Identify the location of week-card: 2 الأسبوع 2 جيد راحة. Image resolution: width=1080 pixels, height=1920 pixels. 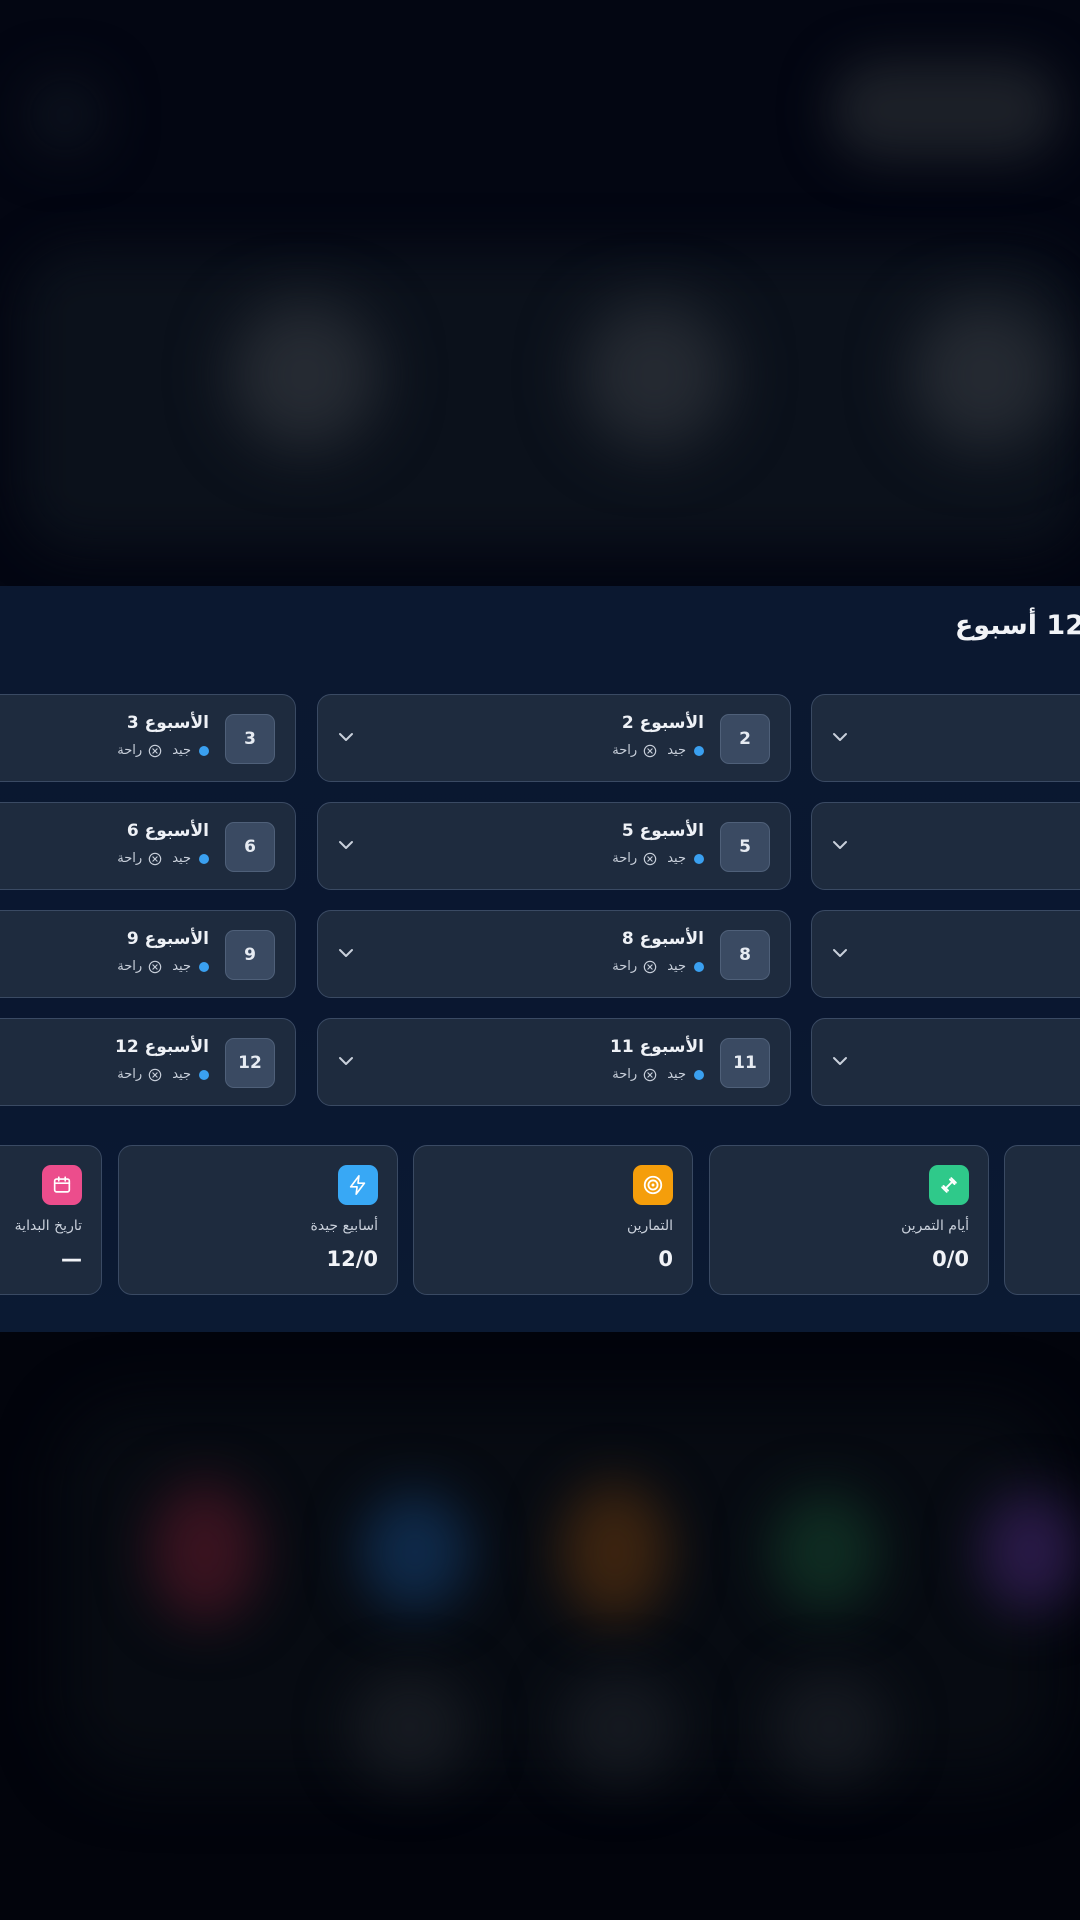
(554, 738).